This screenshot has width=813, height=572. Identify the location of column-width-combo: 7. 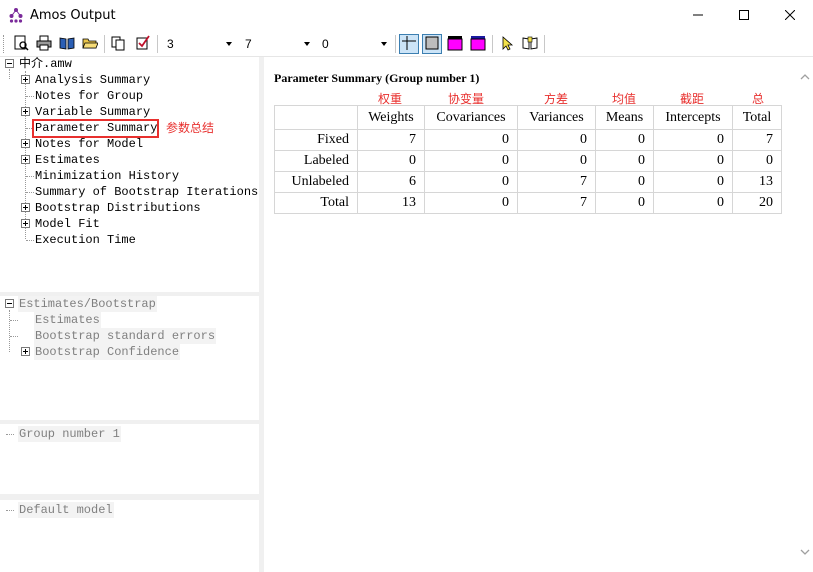
(277, 44).